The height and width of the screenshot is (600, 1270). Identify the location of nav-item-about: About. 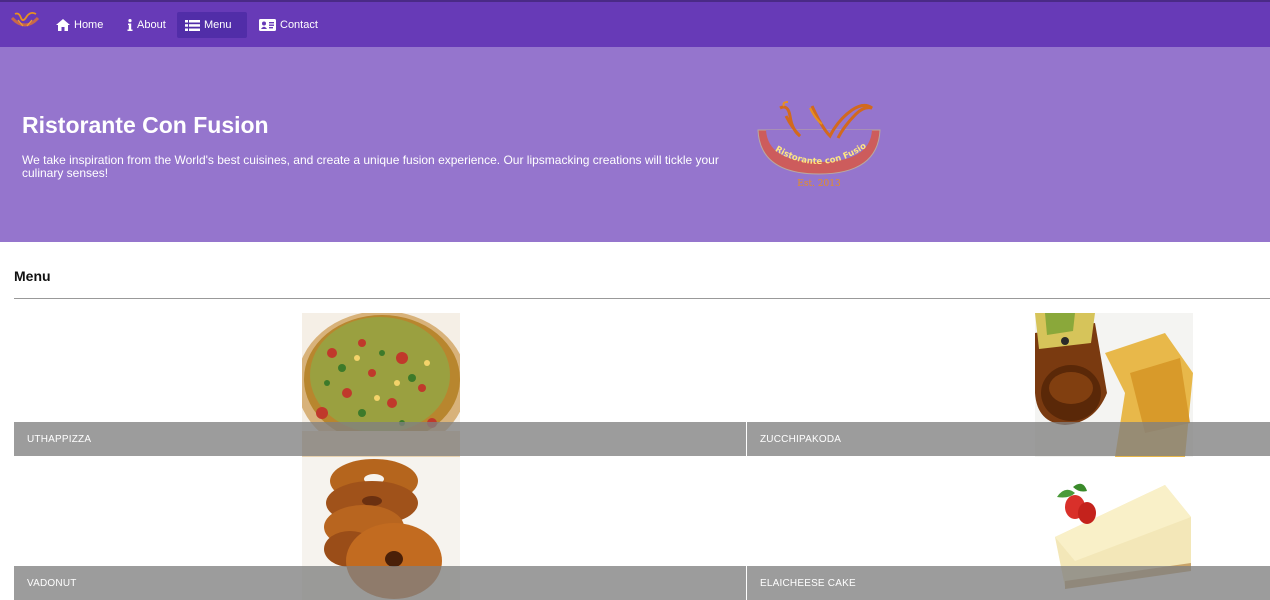
(146, 25).